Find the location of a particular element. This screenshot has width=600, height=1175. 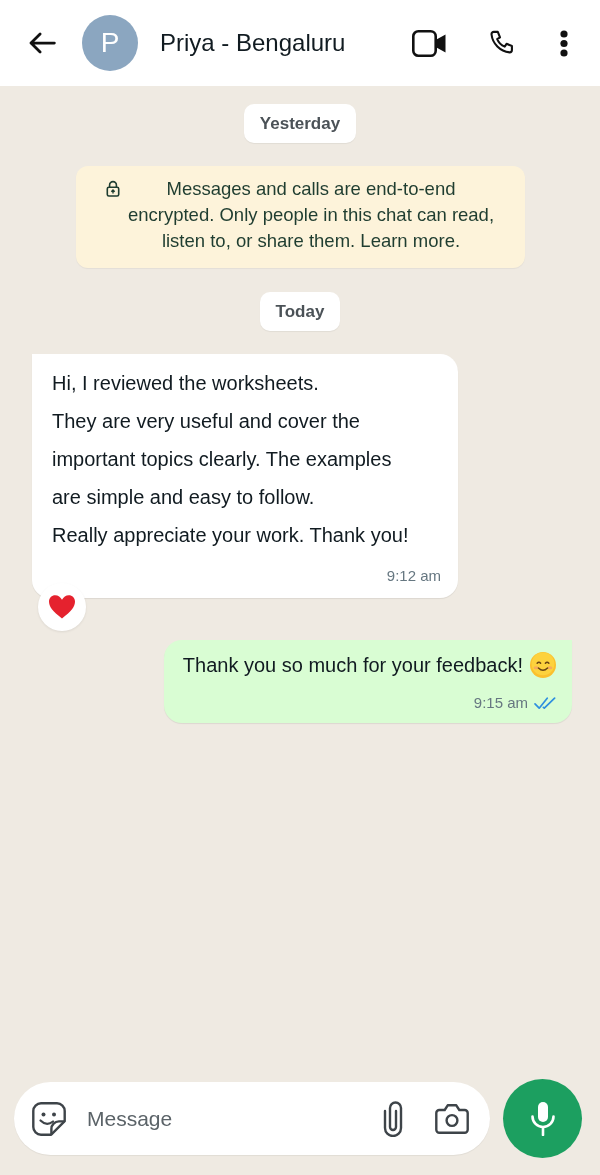

encryption-notice: Messages and calls are end-to-end encrypted. Only people in this chat can read, listen to, or share them. Learn more. is located at coordinates (300, 217).